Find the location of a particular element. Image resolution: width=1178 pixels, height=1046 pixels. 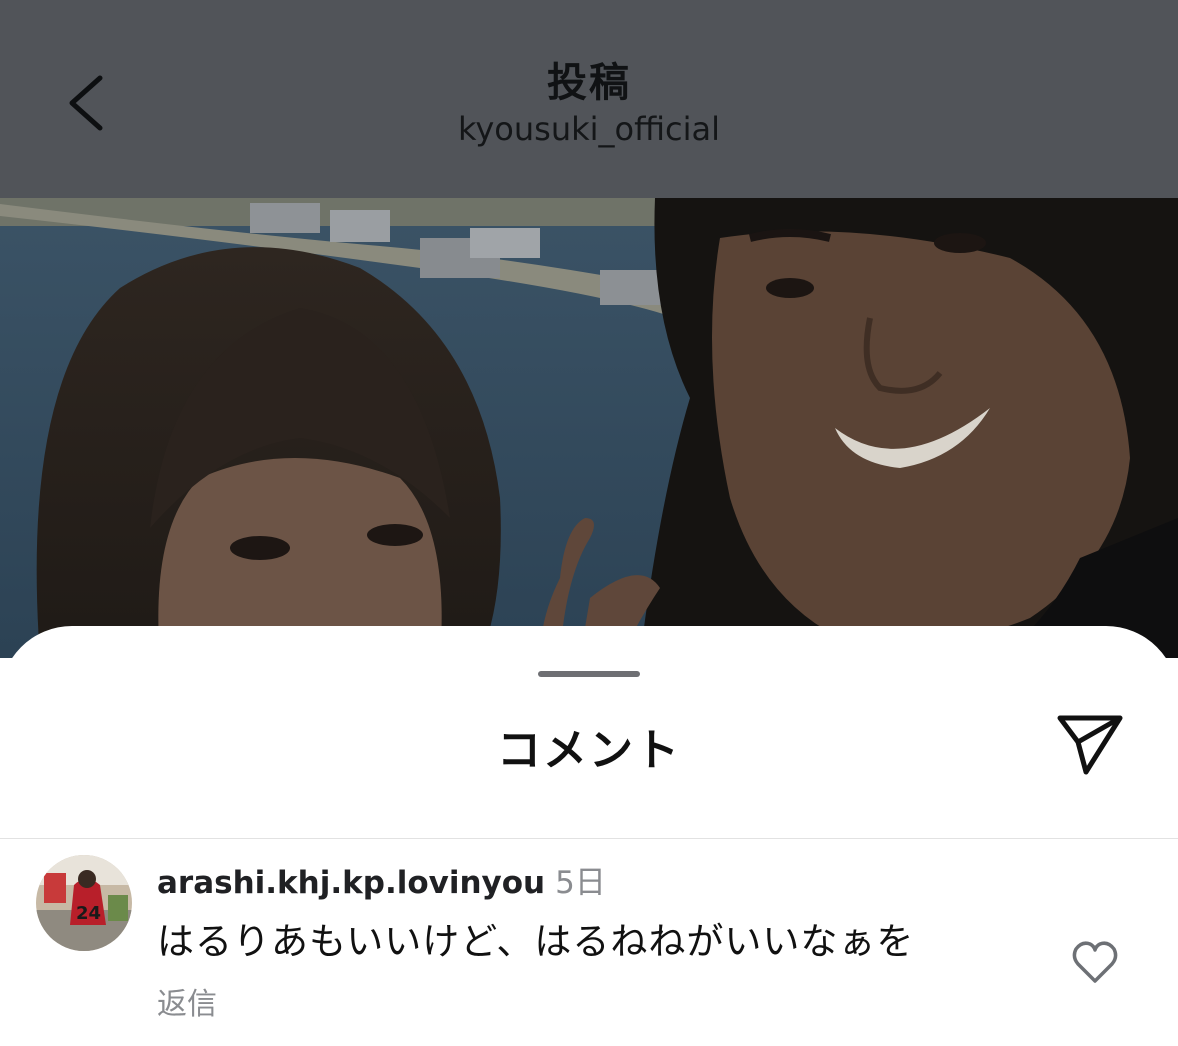

heart-icon is located at coordinates (1095, 962).